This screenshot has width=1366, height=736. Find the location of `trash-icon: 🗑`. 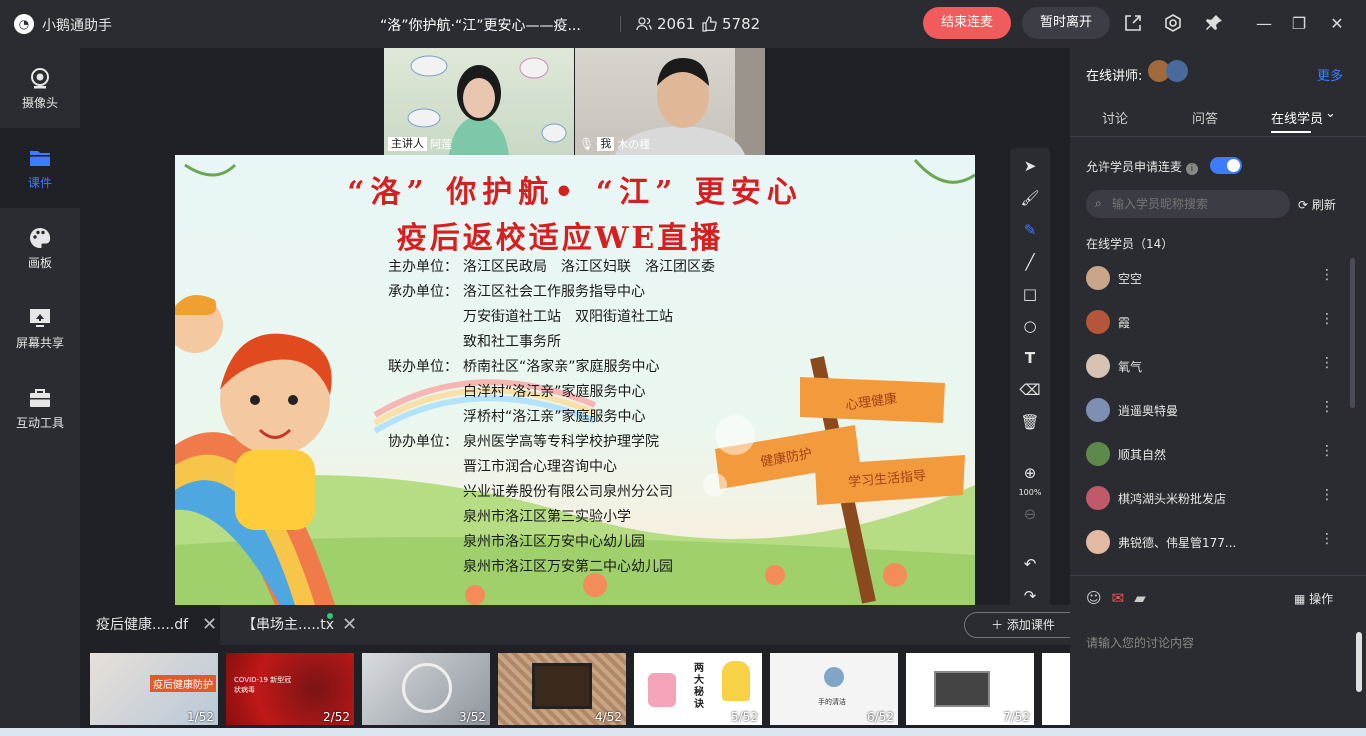

trash-icon: 🗑 is located at coordinates (1030, 422).